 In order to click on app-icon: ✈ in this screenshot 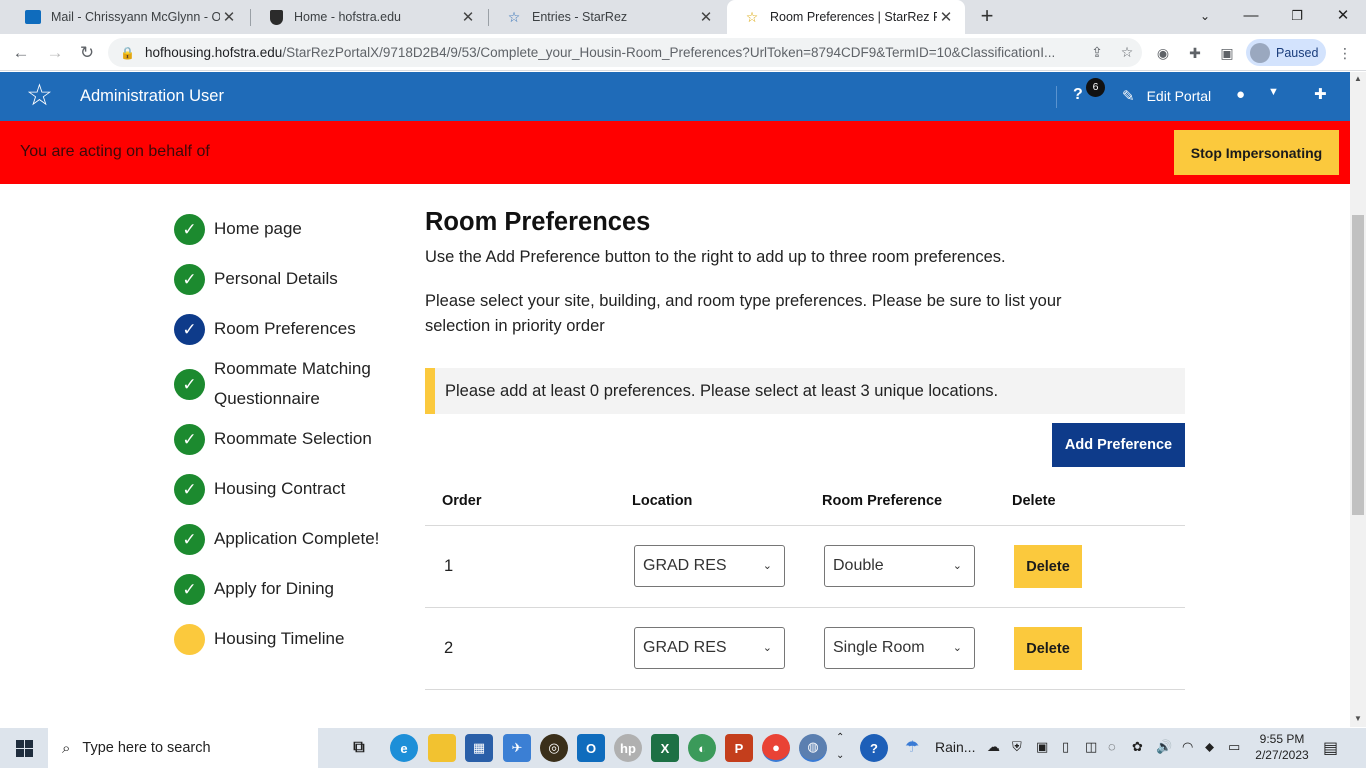, I will do `click(517, 748)`.